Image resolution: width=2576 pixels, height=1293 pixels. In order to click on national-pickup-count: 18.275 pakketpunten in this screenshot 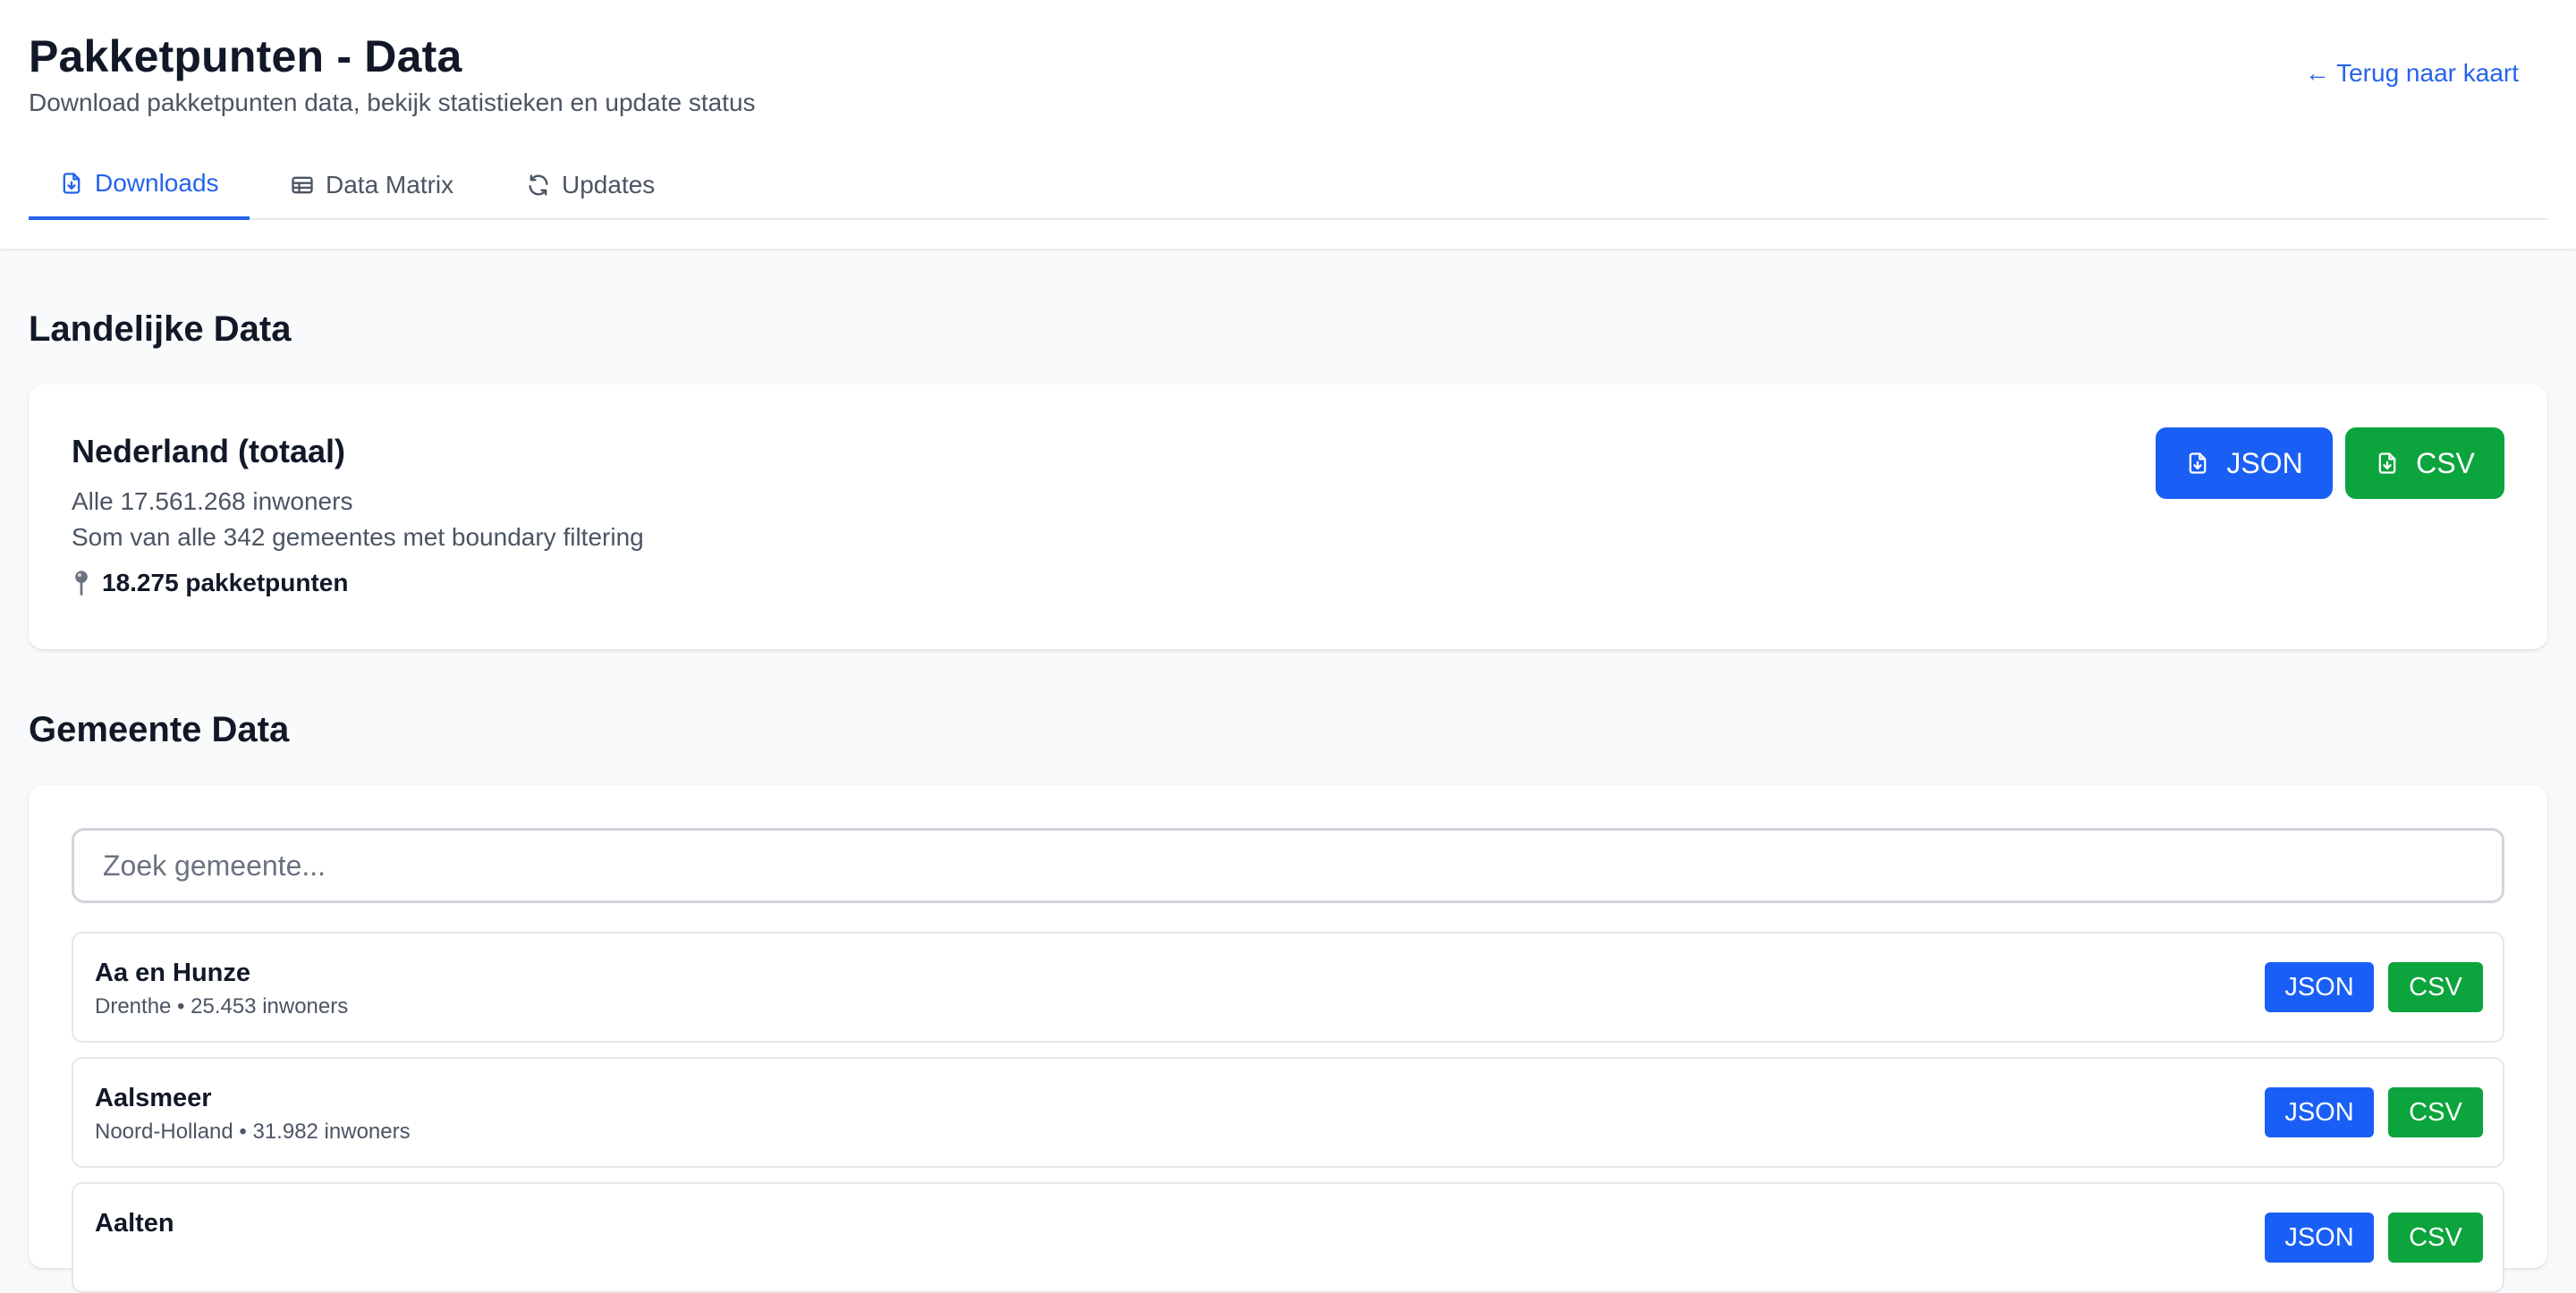, I will do `click(210, 583)`.